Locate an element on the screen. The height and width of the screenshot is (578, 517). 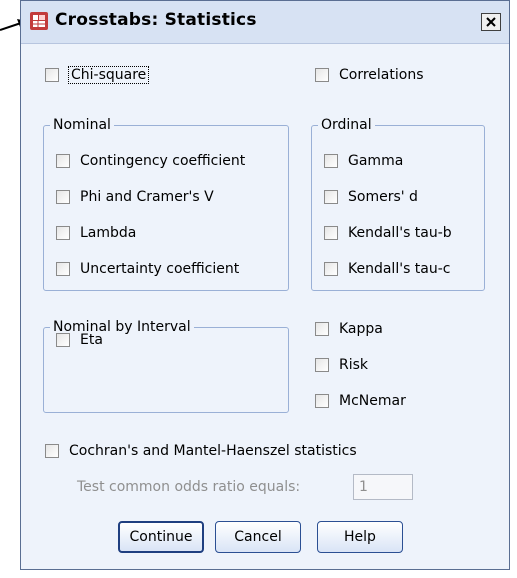
cochran-mantel-haenszel-checkbox: Cochran's and Mantel-Haenszel statistics is located at coordinates (201, 451).